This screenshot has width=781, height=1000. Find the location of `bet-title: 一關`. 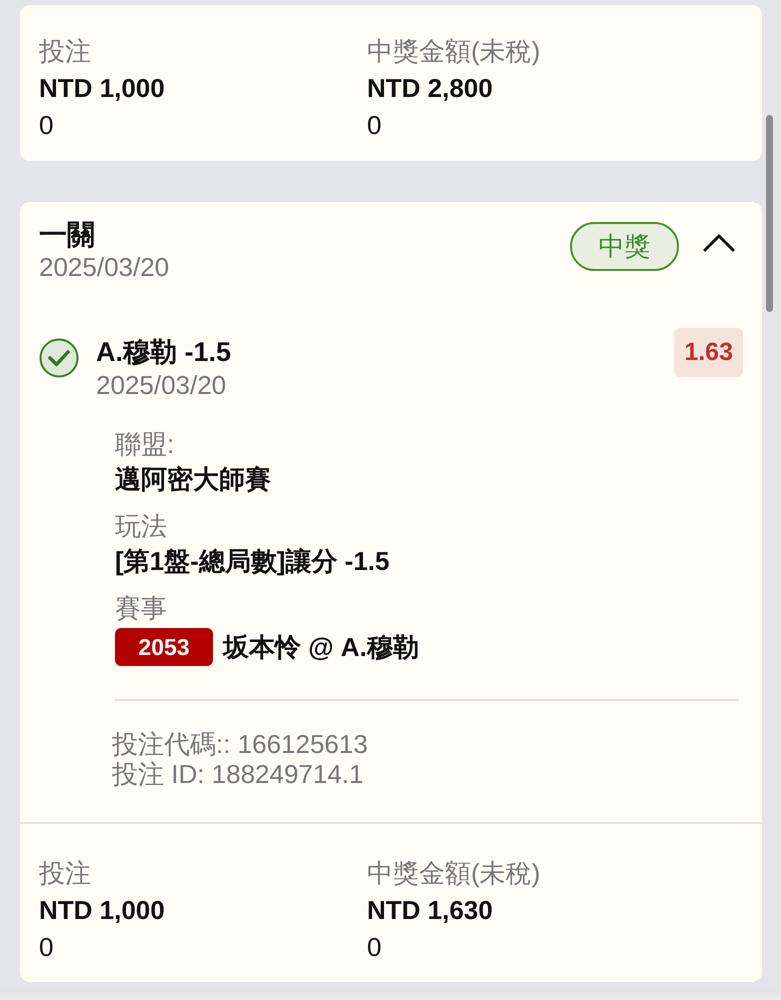

bet-title: 一關 is located at coordinates (67, 235).